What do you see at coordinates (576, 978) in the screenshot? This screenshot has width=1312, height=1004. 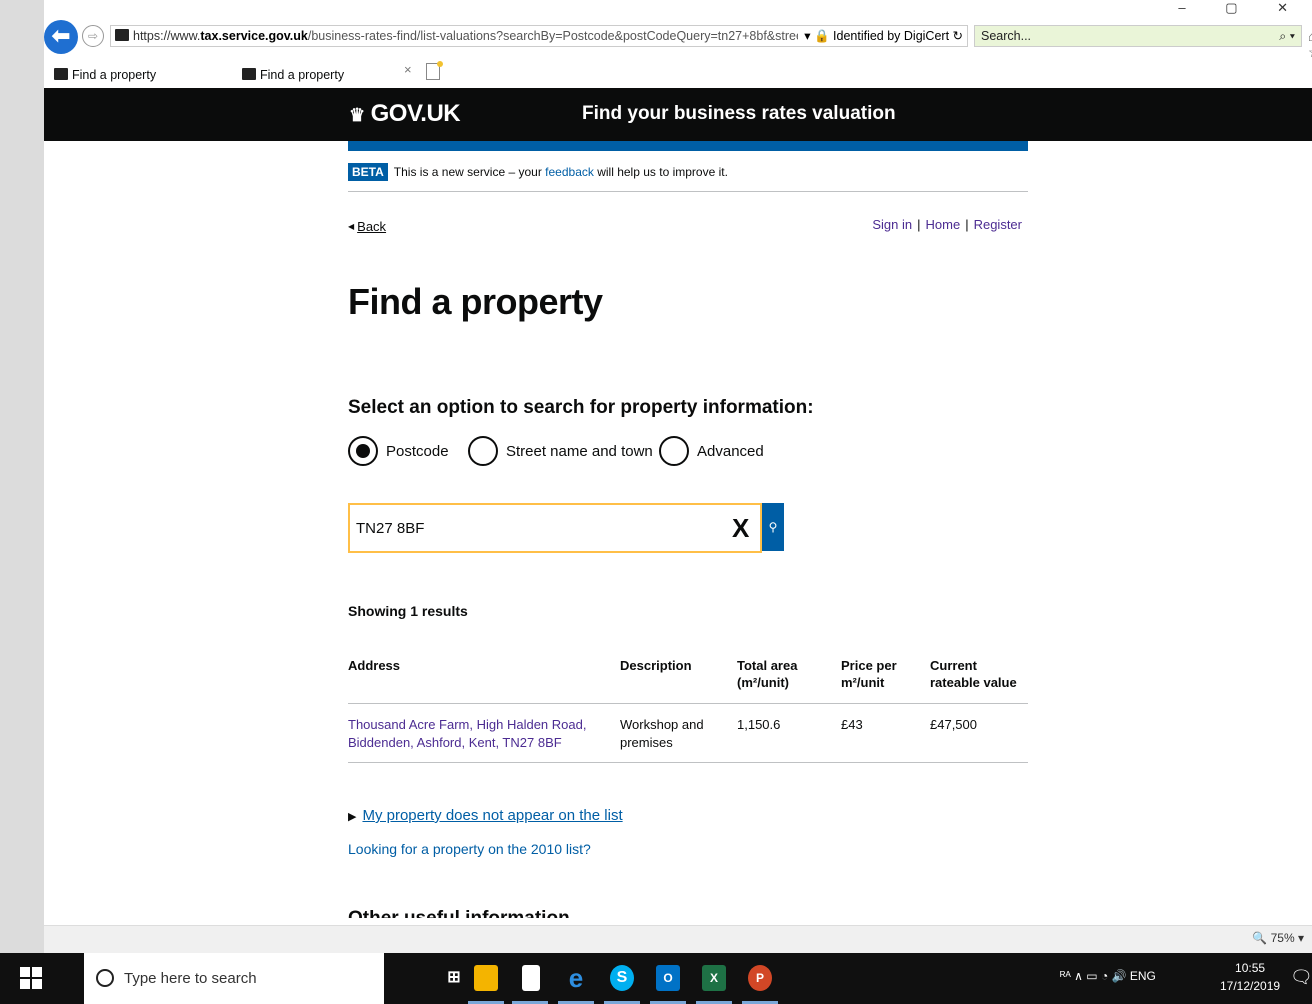 I see `internet-explorer-icon: e` at bounding box center [576, 978].